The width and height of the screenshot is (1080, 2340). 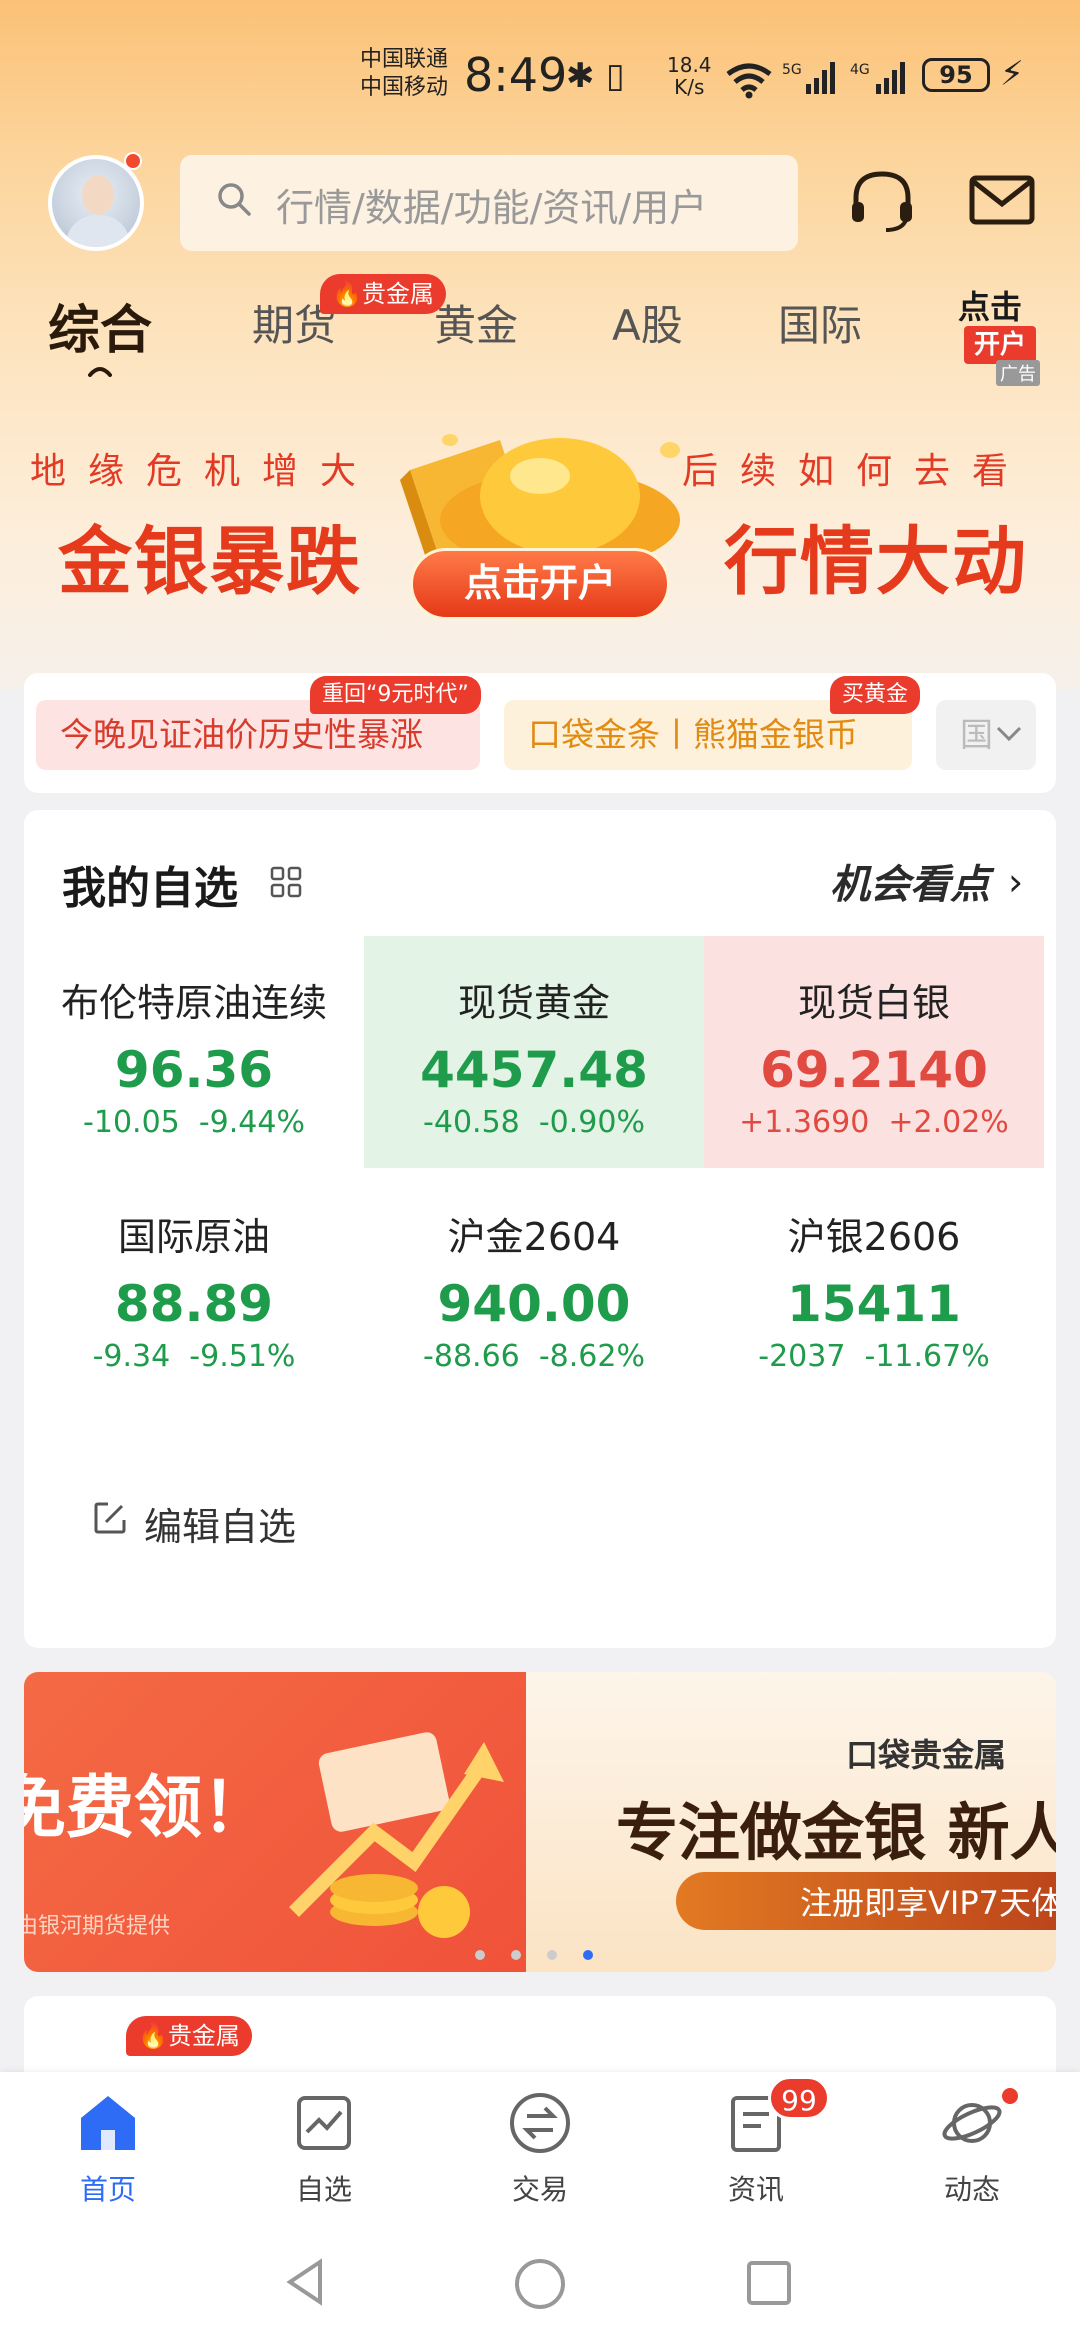 I want to click on net-speed-value: 18.4, so click(x=689, y=65).